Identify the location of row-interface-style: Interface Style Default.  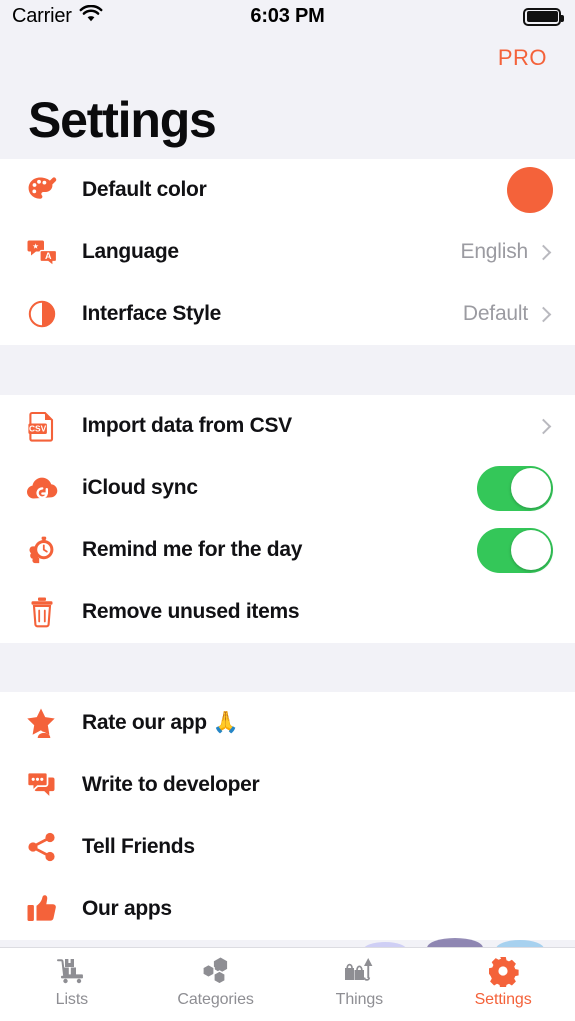
(287, 314).